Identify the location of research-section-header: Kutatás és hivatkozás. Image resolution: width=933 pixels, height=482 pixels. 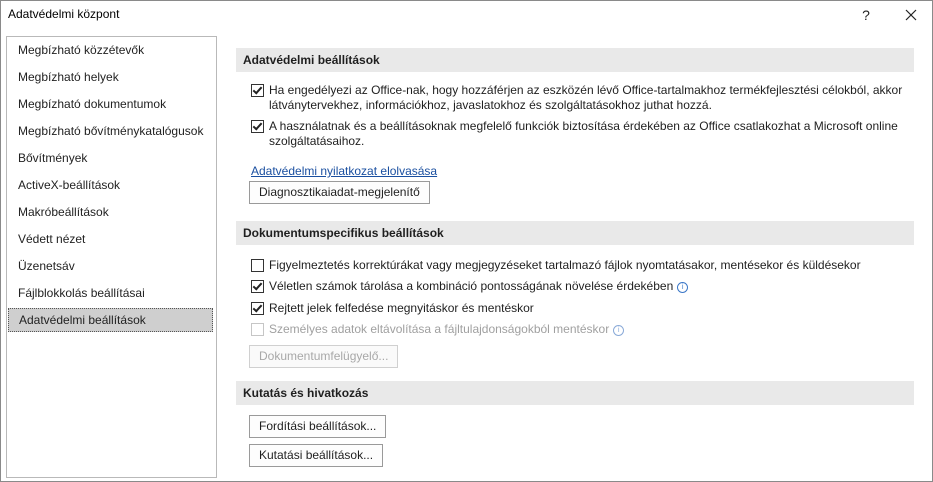
(575, 393).